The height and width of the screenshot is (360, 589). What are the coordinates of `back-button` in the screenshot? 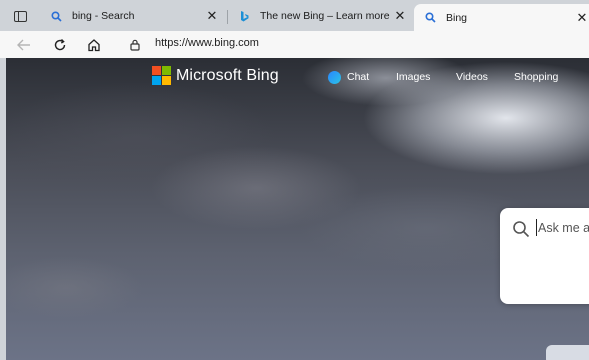 It's located at (24, 45).